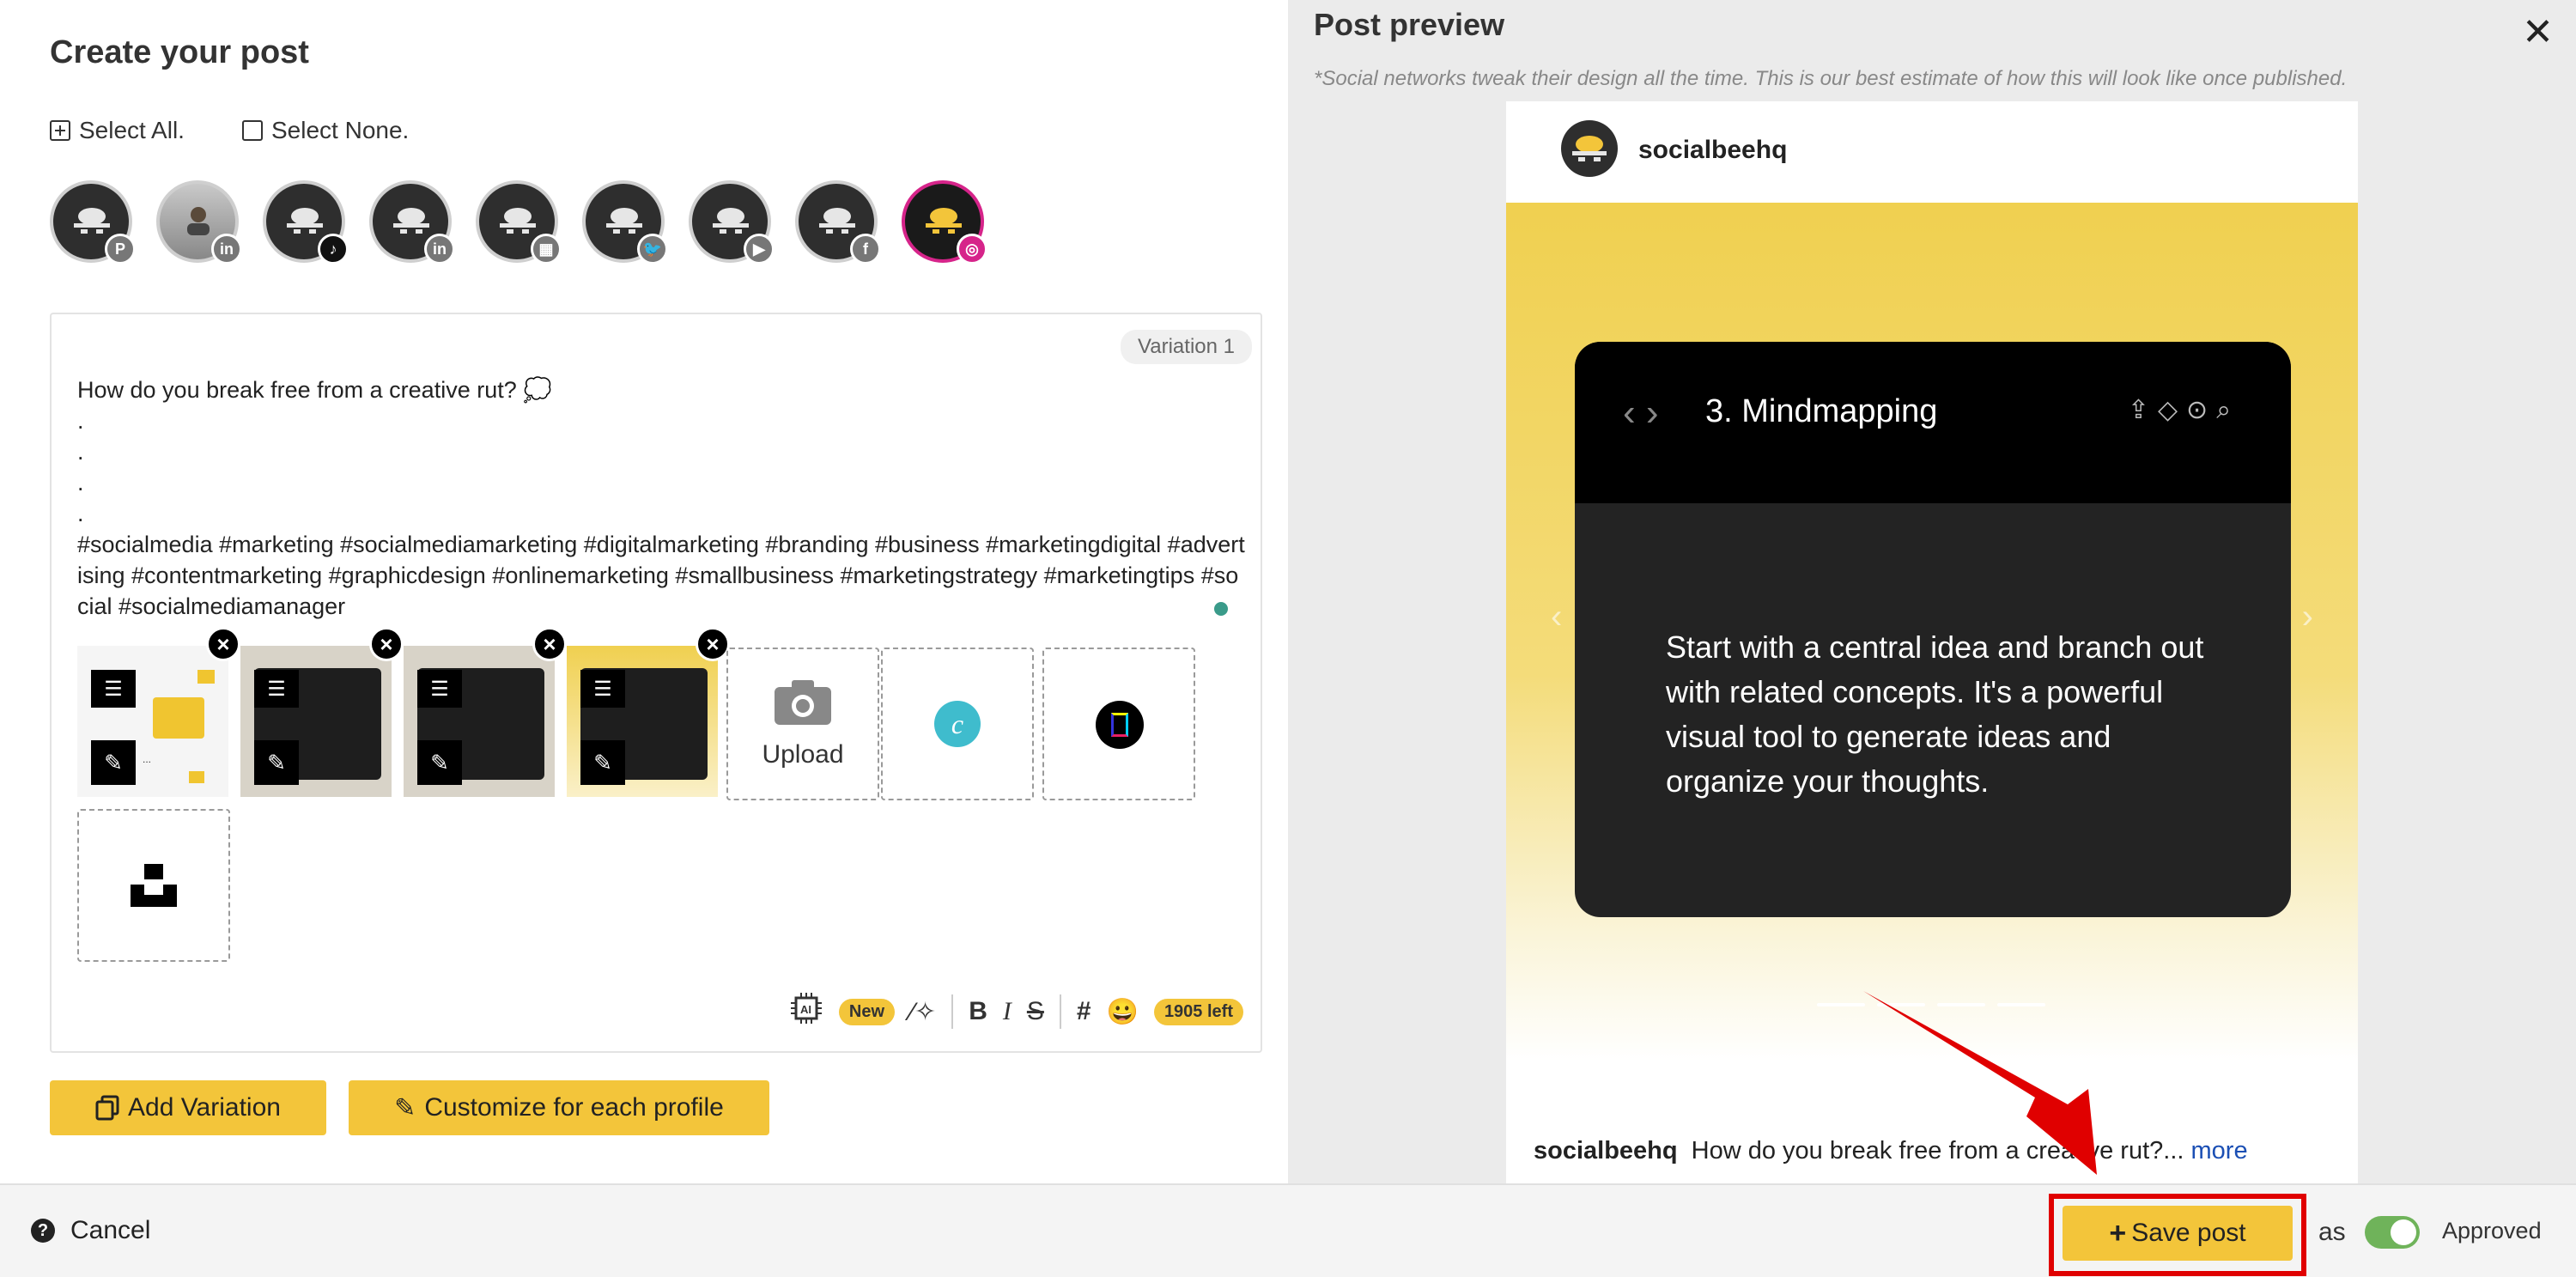 The width and height of the screenshot is (2576, 1277). Describe the element at coordinates (204, 1107) in the screenshot. I see `add-variation-label: Add Variation` at that location.